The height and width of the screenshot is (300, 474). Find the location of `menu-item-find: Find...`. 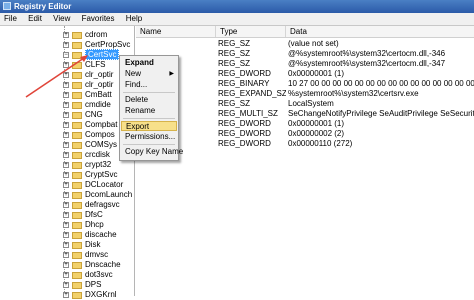

menu-item-find: Find... is located at coordinates (149, 85).